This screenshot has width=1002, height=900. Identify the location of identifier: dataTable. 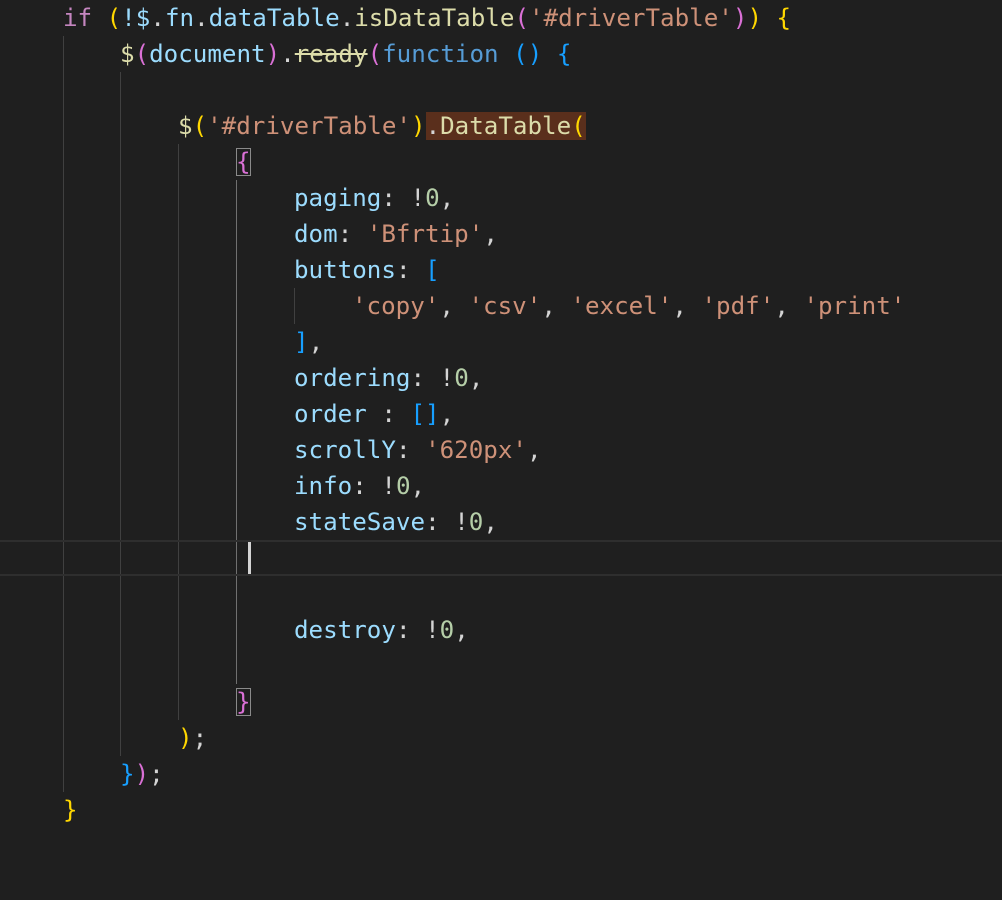
(274, 18).